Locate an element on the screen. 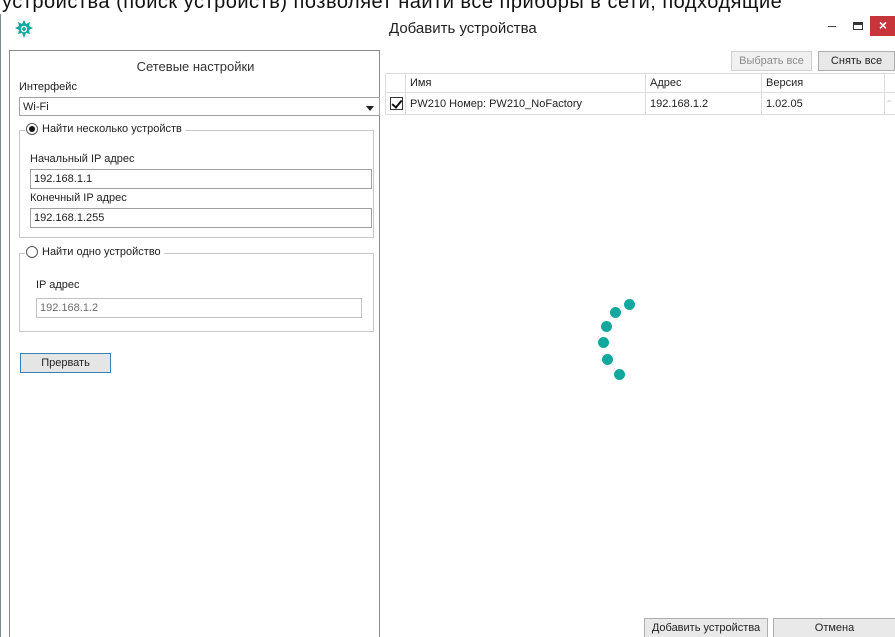  minimize-button: – is located at coordinates (832, 26).